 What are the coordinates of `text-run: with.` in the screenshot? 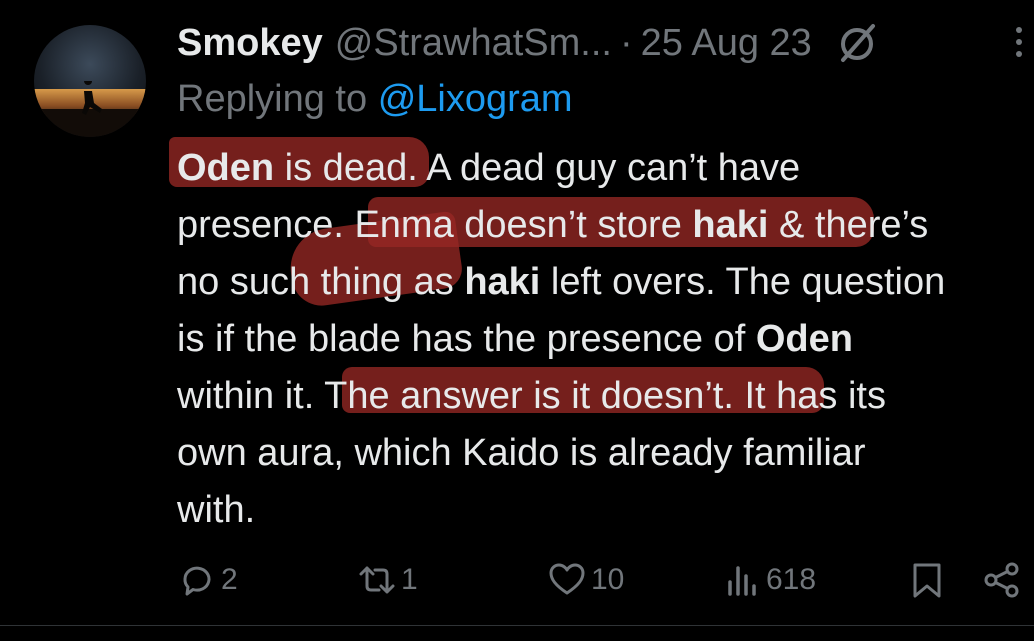 It's located at (216, 510).